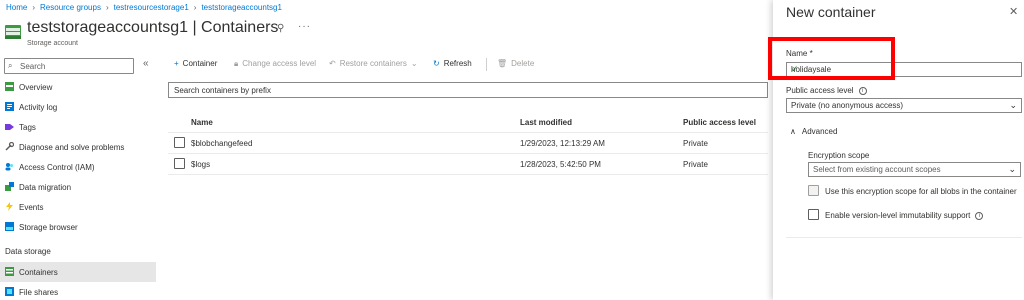  I want to click on sidebar-item-label: Activity log, so click(38, 107).